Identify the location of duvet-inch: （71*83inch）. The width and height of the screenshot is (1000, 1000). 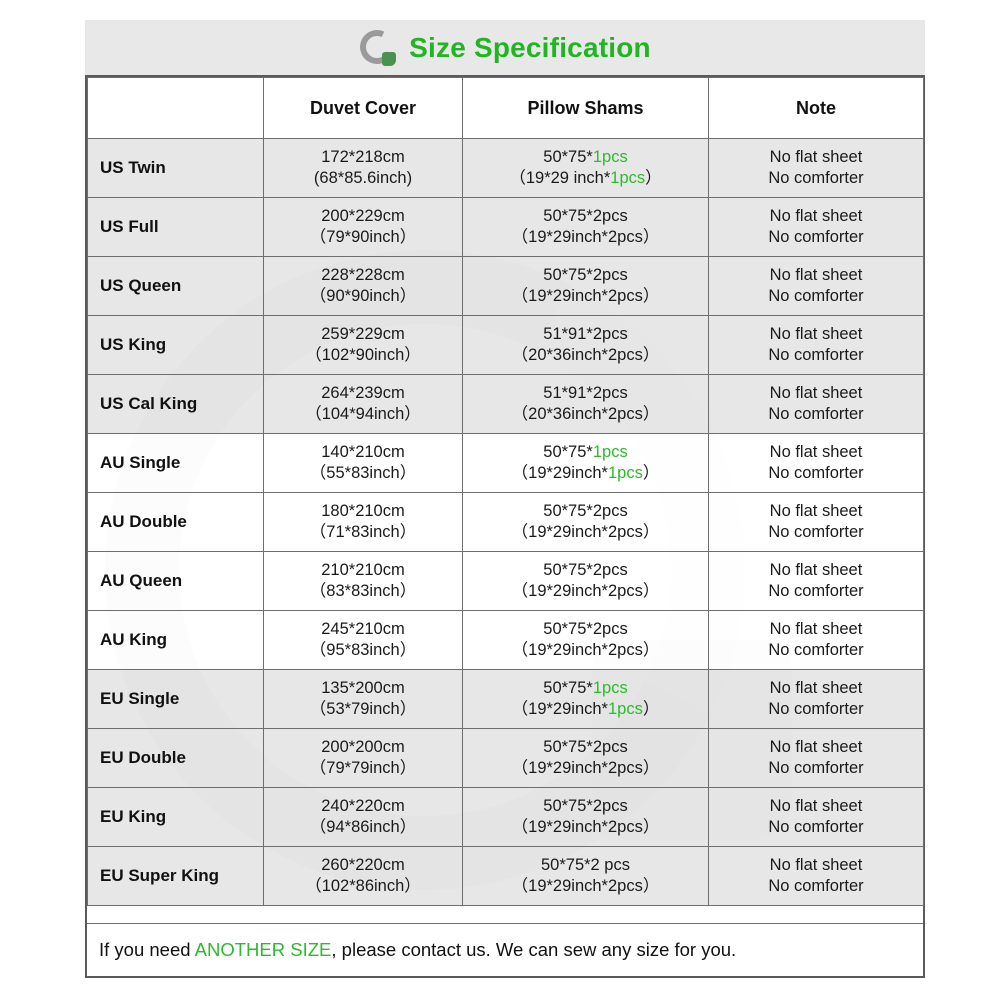
(363, 532).